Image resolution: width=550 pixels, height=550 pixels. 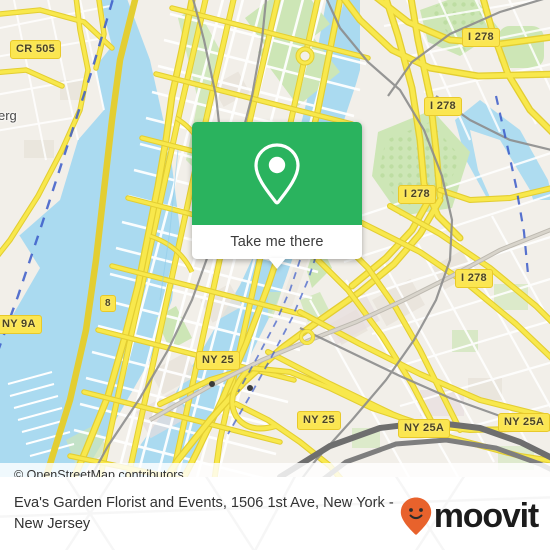 I want to click on road-shield: NY 9A, so click(x=21, y=324).